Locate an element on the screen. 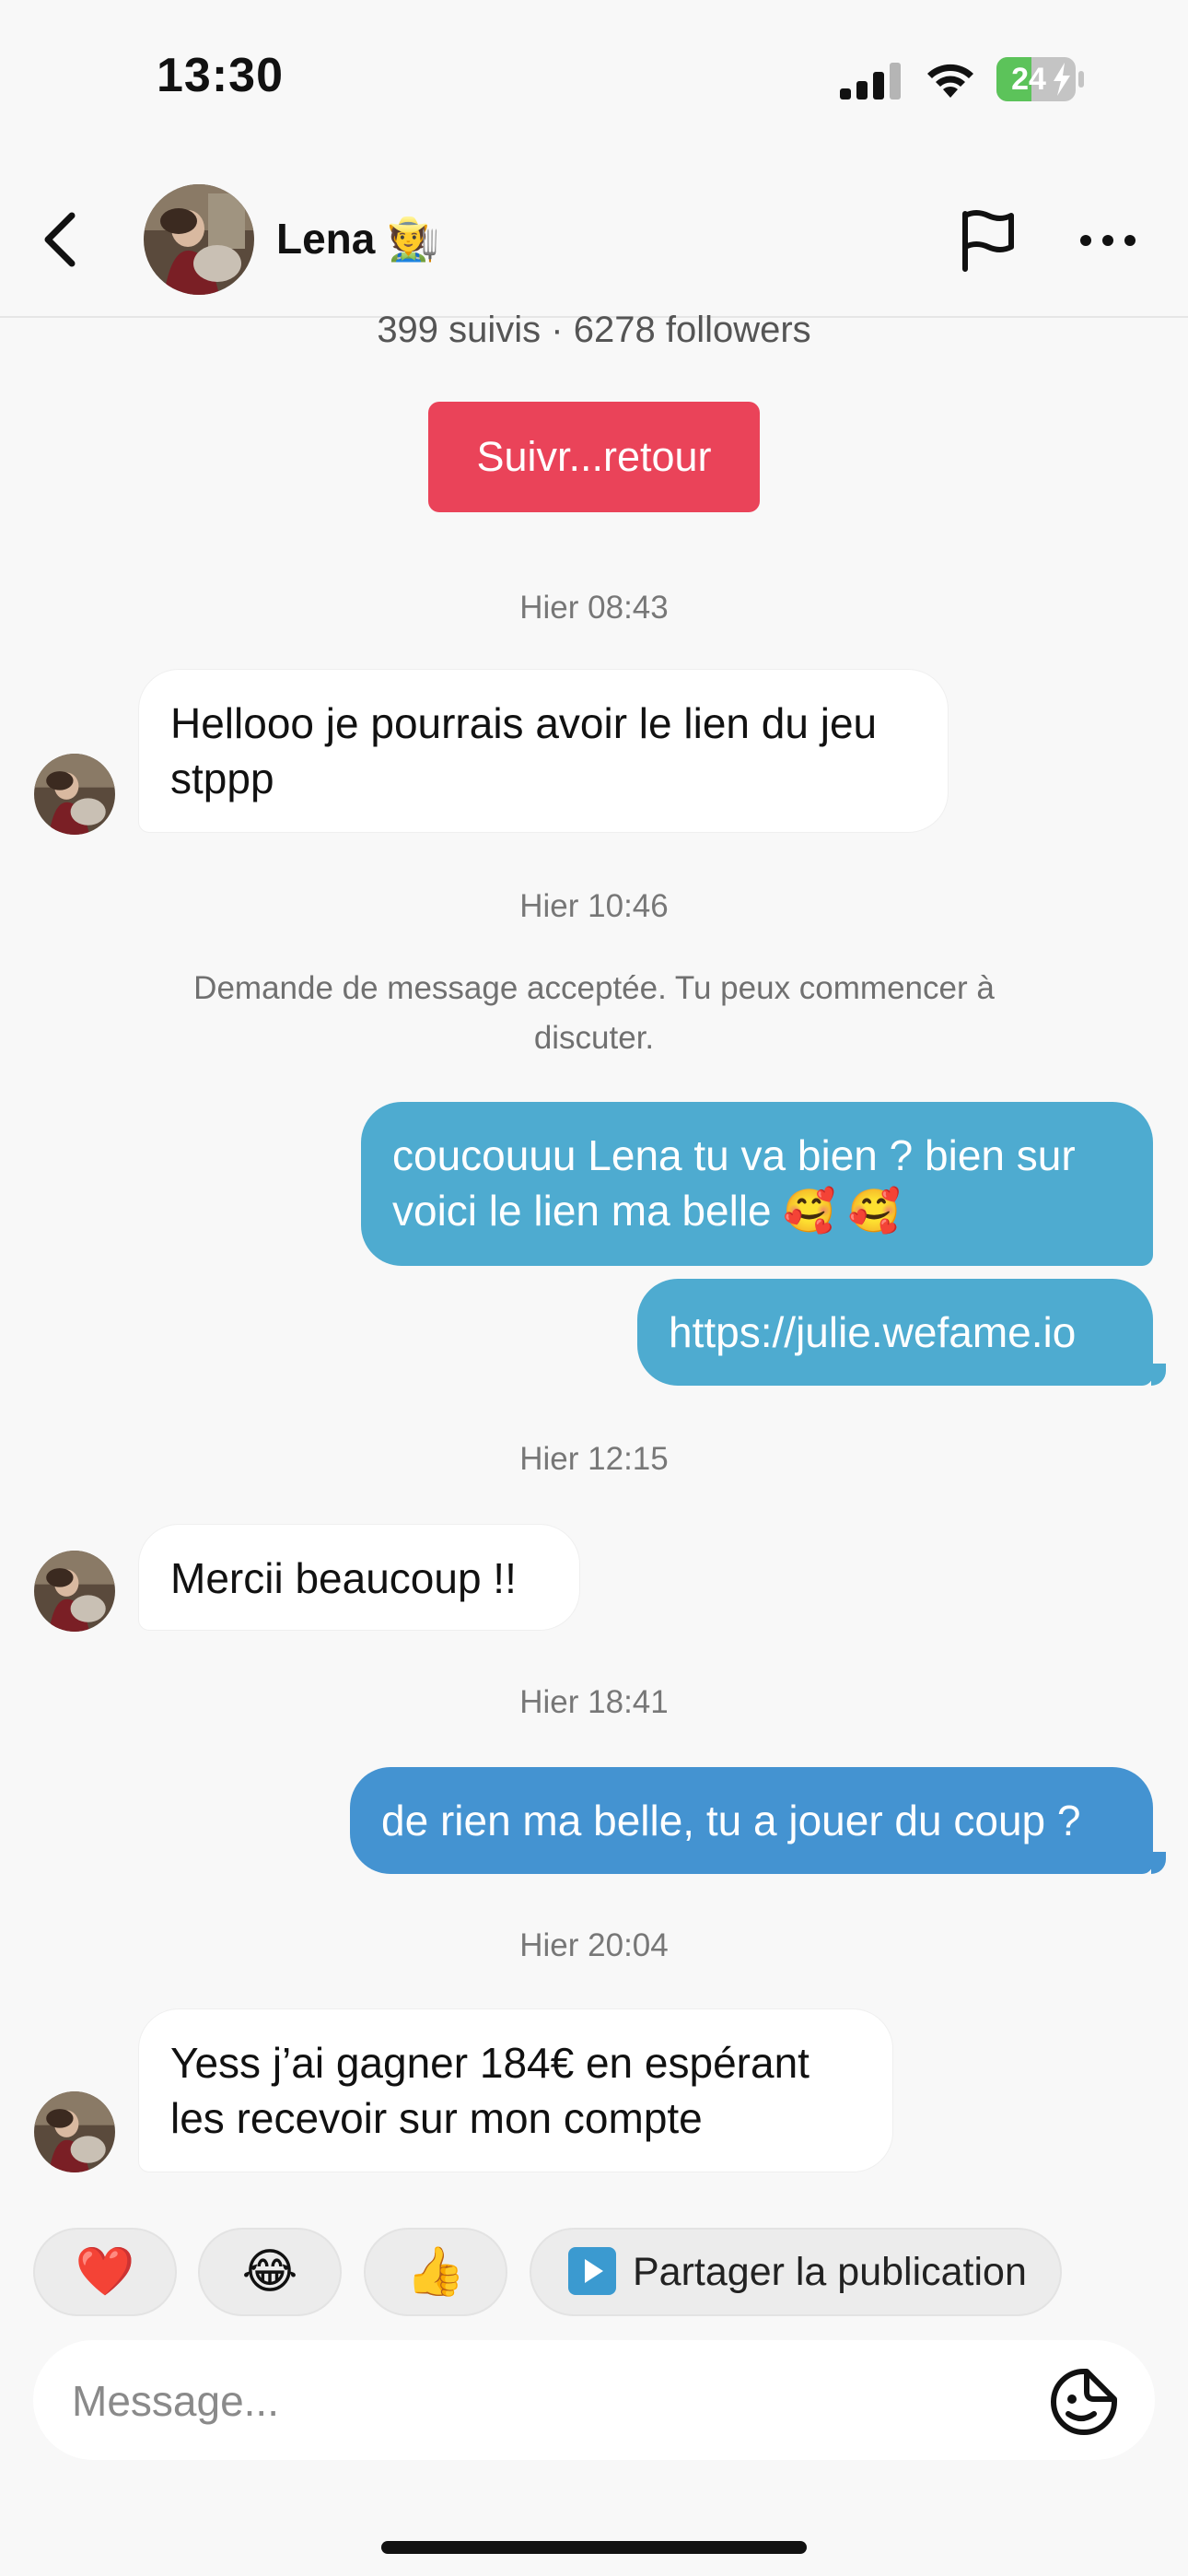 This screenshot has width=1188, height=2576. battery-charging-icon: 24 is located at coordinates (1040, 79).